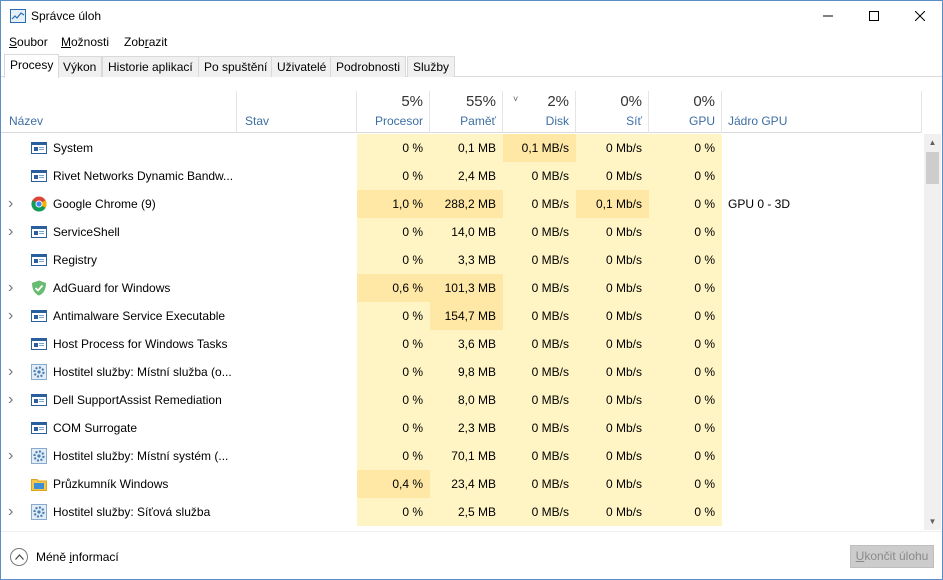 Image resolution: width=943 pixels, height=580 pixels. Describe the element at coordinates (932, 142) in the screenshot. I see `scroll-up-icon: ▲` at that location.